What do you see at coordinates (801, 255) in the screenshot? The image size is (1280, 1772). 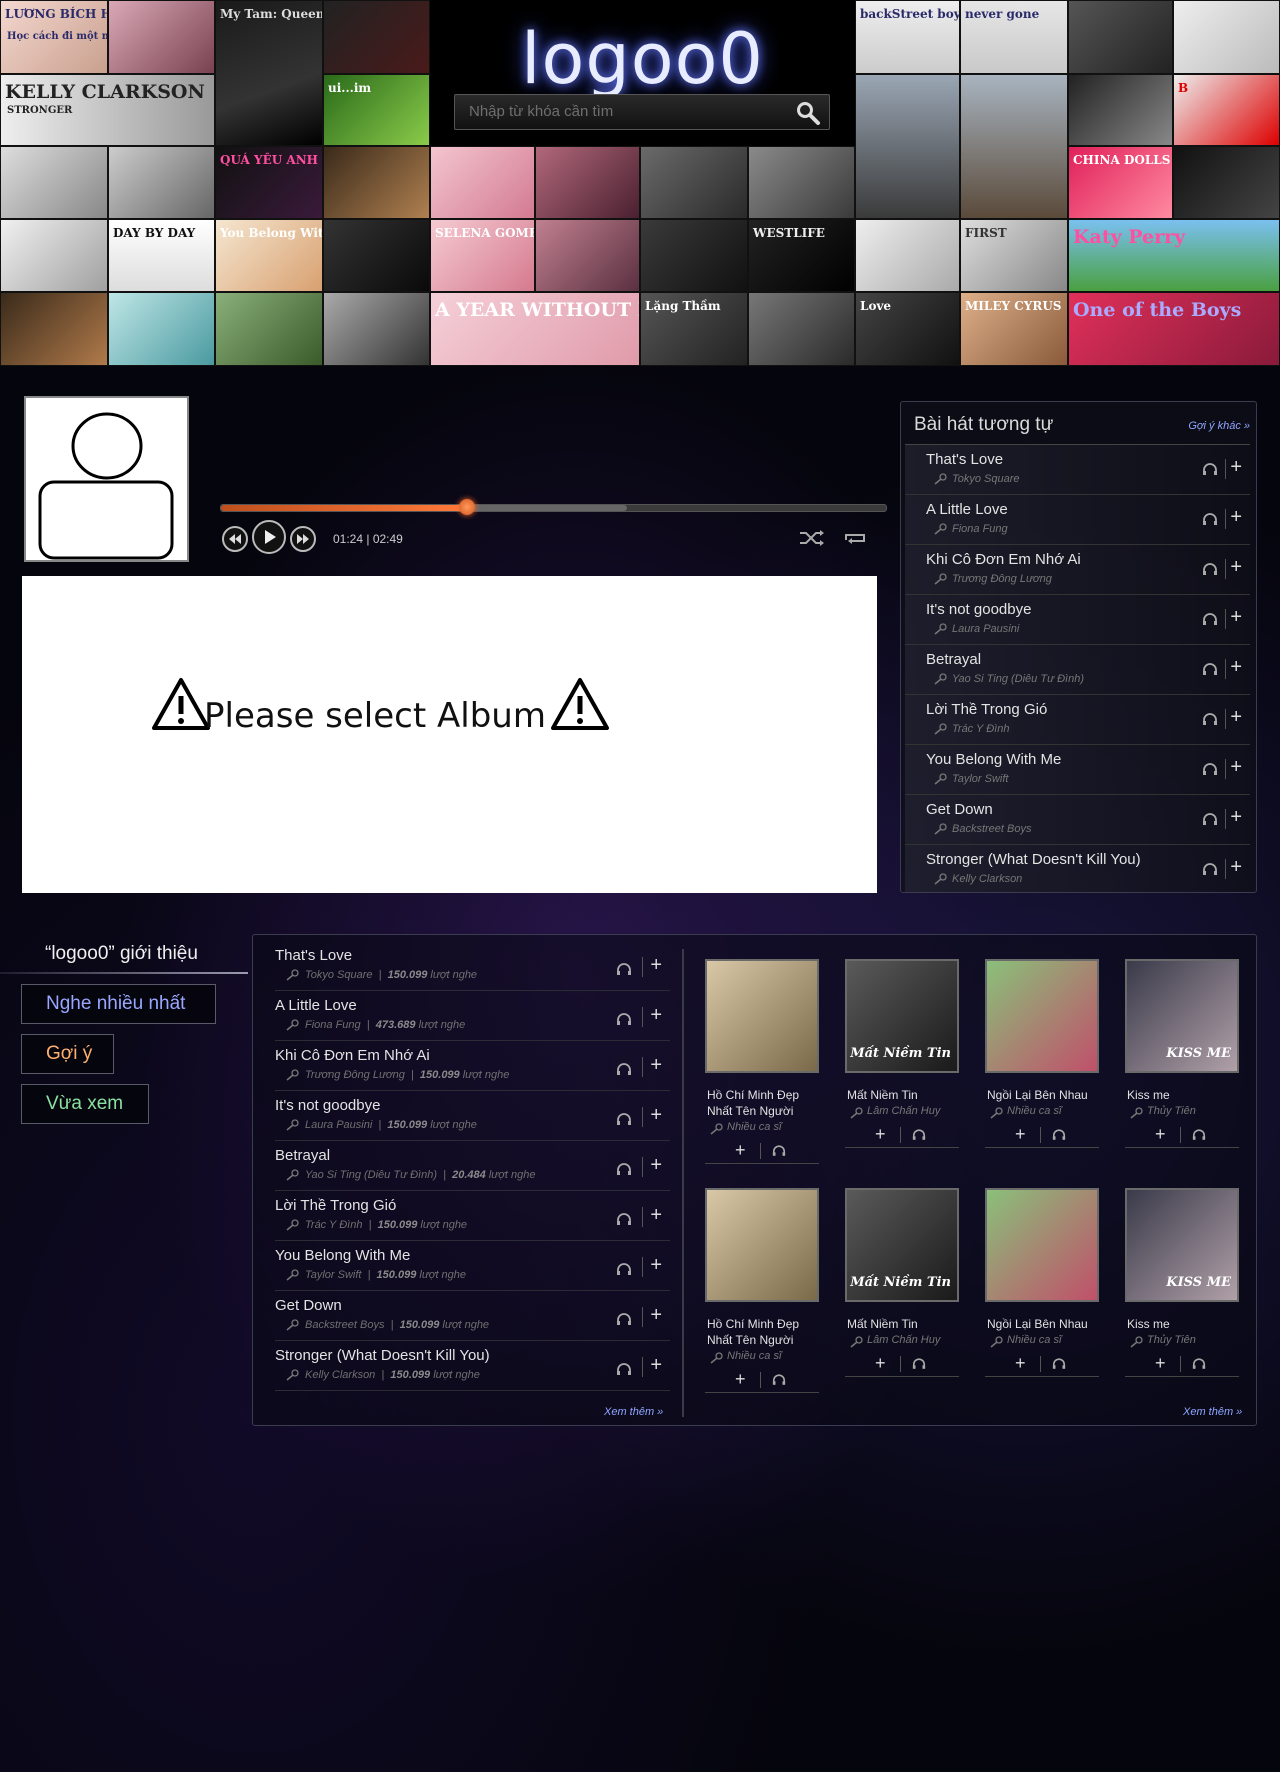 I see `album-art-tile: WESTLIFE` at bounding box center [801, 255].